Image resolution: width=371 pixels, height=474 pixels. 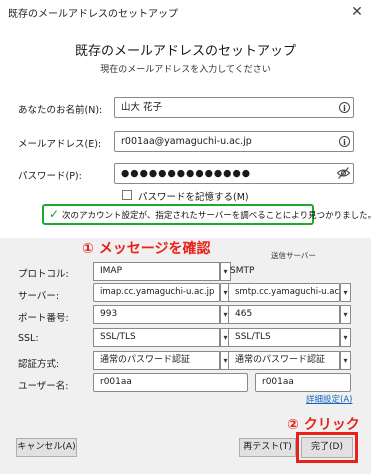 What do you see at coordinates (54, 214) in the screenshot?
I see `checkmark-icon: ✓` at bounding box center [54, 214].